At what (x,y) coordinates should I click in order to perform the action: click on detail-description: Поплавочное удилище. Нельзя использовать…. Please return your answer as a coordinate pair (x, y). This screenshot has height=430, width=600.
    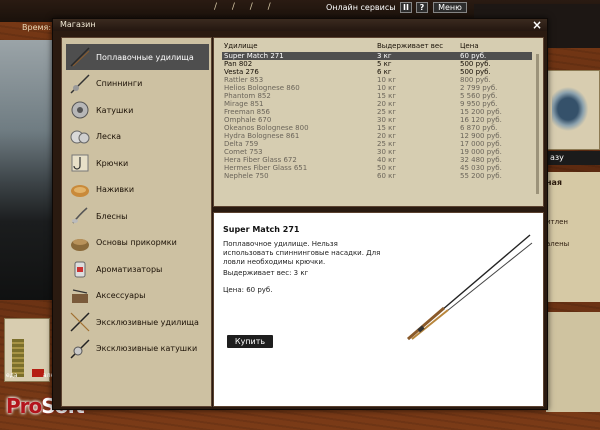
    Looking at the image, I should click on (302, 253).